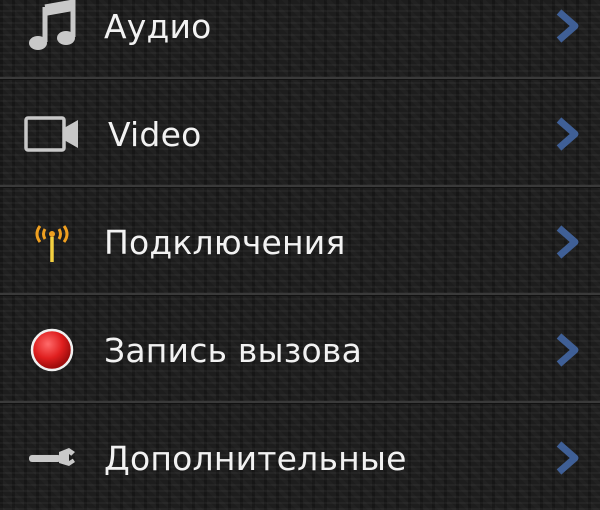 This screenshot has width=600, height=510. Describe the element at coordinates (155, 134) in the screenshot. I see `menu-item-label: Video` at that location.